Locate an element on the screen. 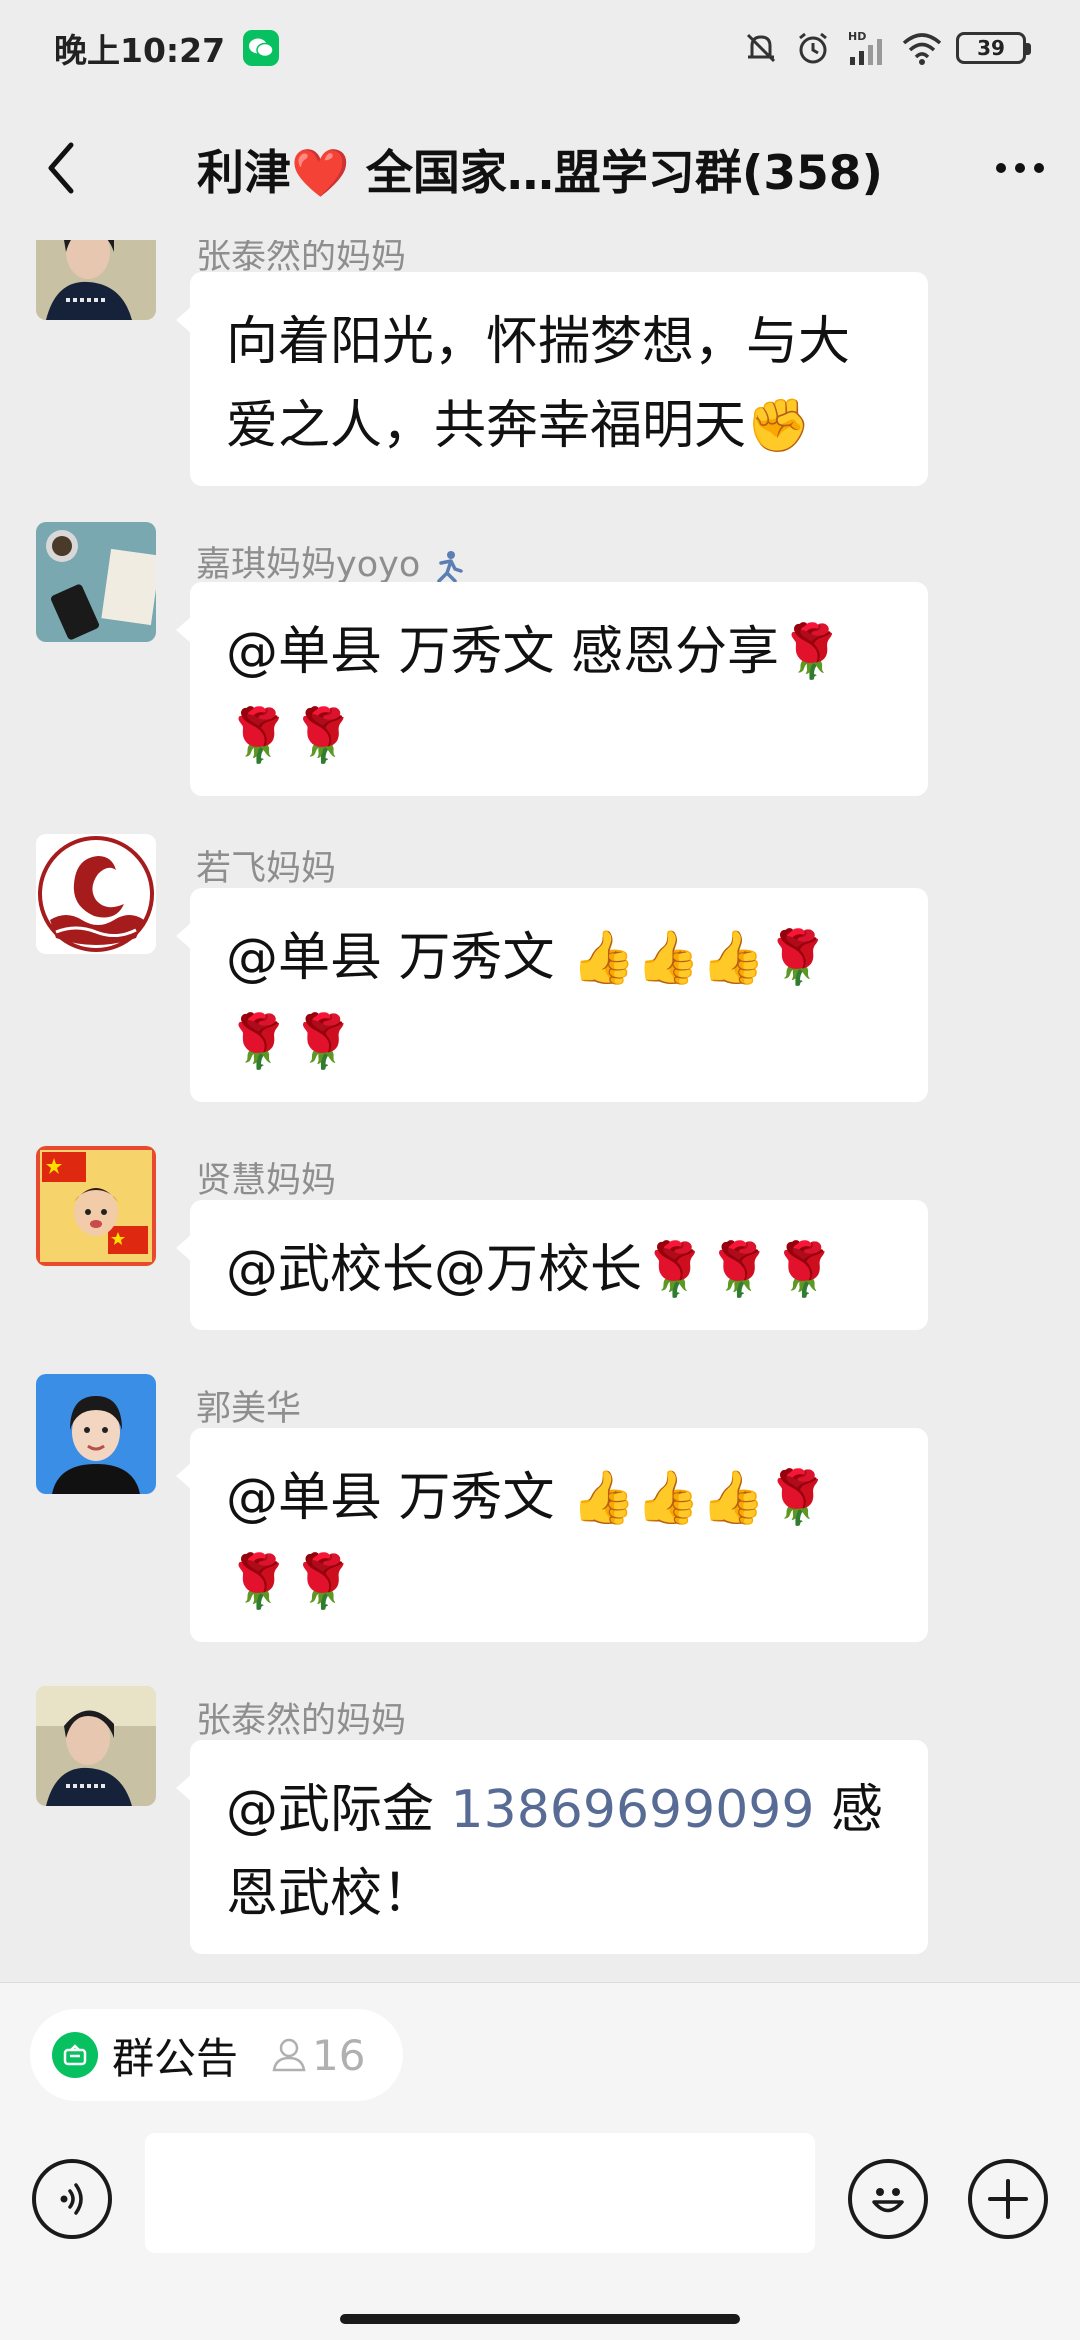 This screenshot has height=2340, width=1080. network-label: HD is located at coordinates (857, 36).